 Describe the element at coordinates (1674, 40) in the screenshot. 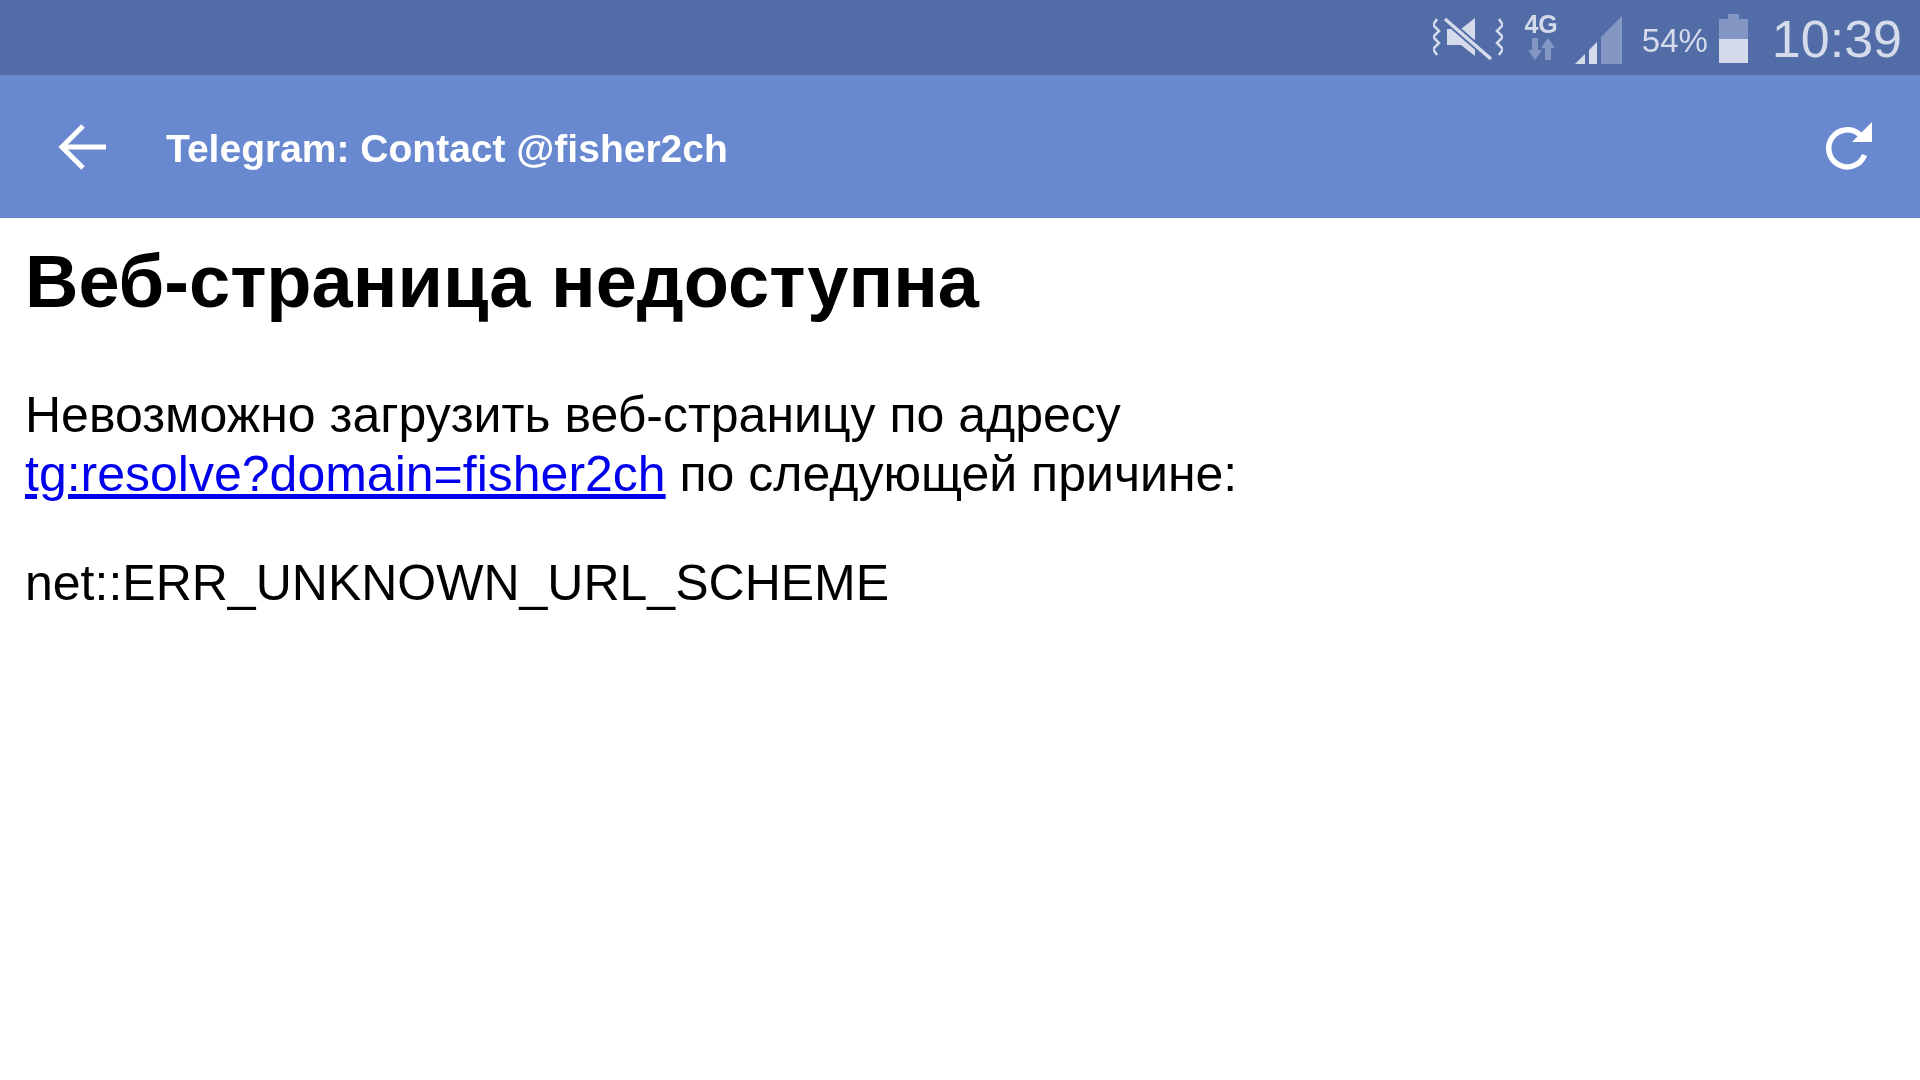

I see `battery-percent: 54%` at that location.